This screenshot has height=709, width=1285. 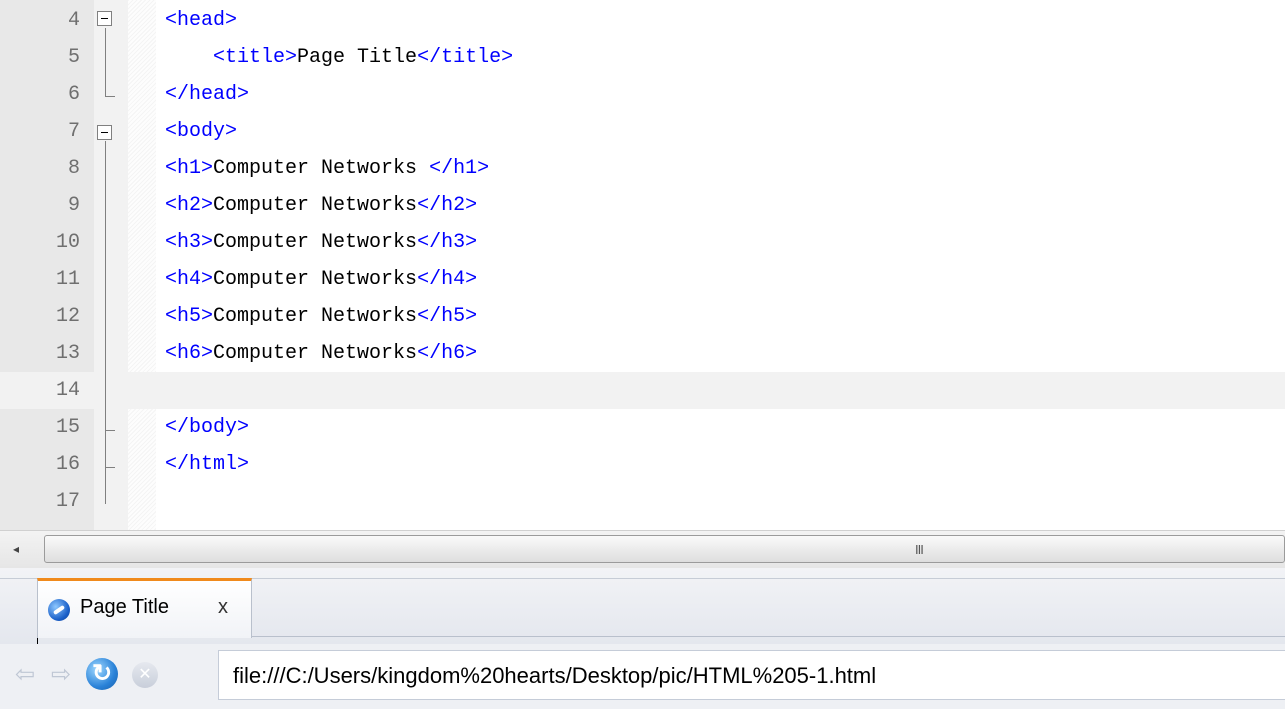 What do you see at coordinates (768, 636) in the screenshot?
I see `tab-baseline` at bounding box center [768, 636].